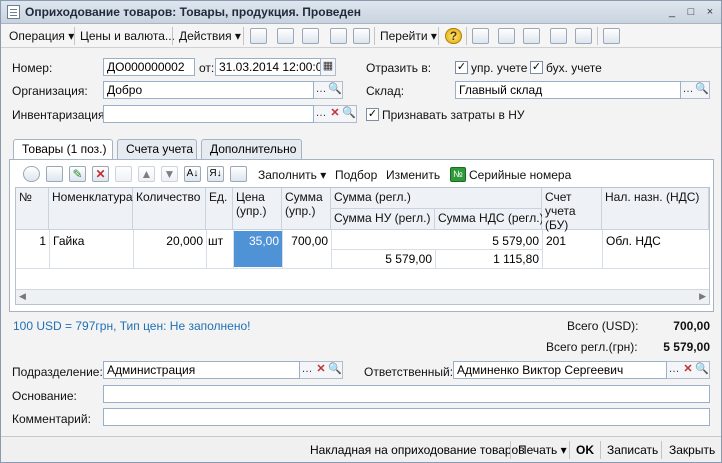 This screenshot has width=722, height=463. Describe the element at coordinates (655, 209) in the screenshot. I see `col-header-tax: Нал. назн. (НДС)` at that location.